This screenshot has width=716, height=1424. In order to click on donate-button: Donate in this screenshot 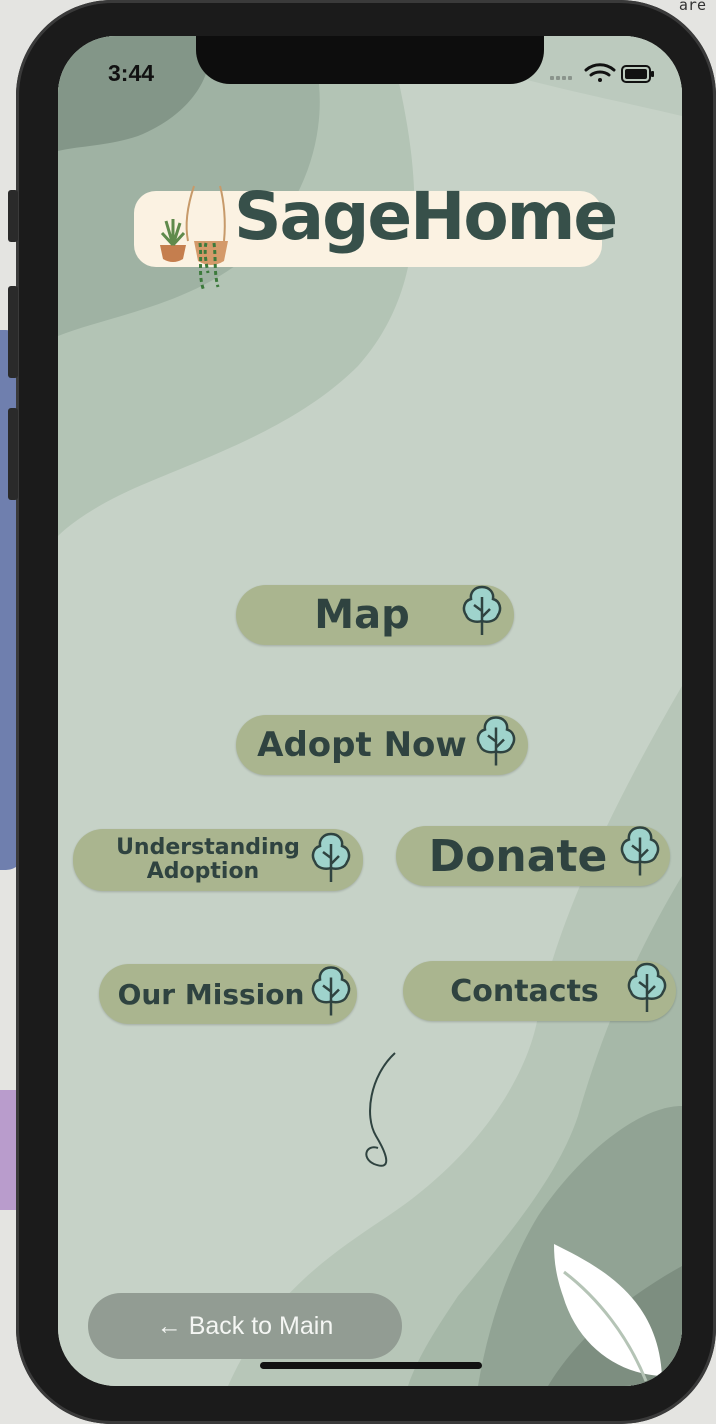, I will do `click(533, 856)`.